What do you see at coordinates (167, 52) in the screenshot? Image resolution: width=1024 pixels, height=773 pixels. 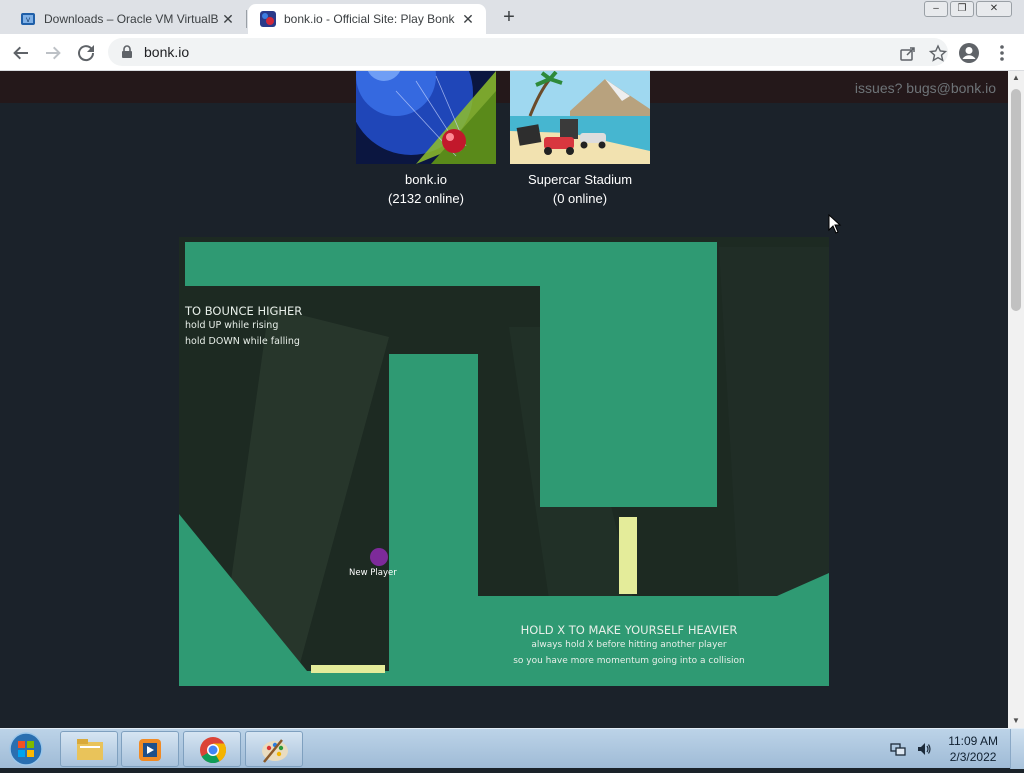 I see `url-text: bonk.io` at bounding box center [167, 52].